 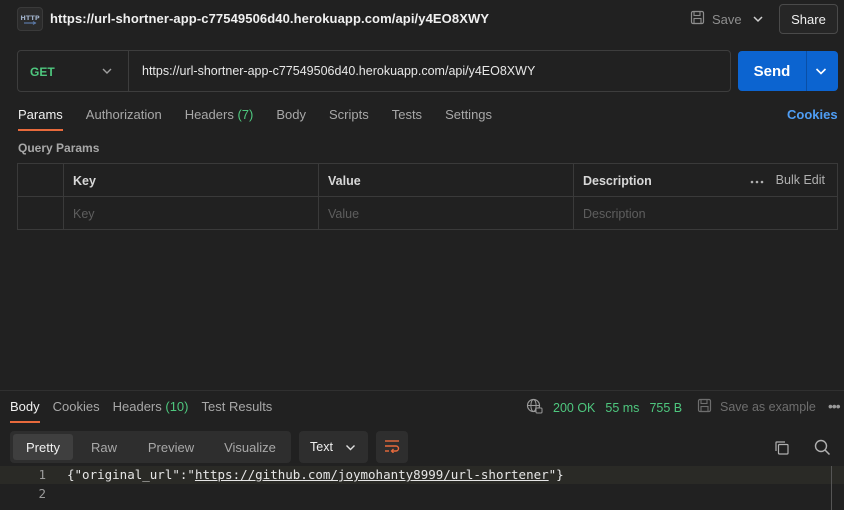 What do you see at coordinates (834, 406) in the screenshot?
I see `more-options-icon: •••` at bounding box center [834, 406].